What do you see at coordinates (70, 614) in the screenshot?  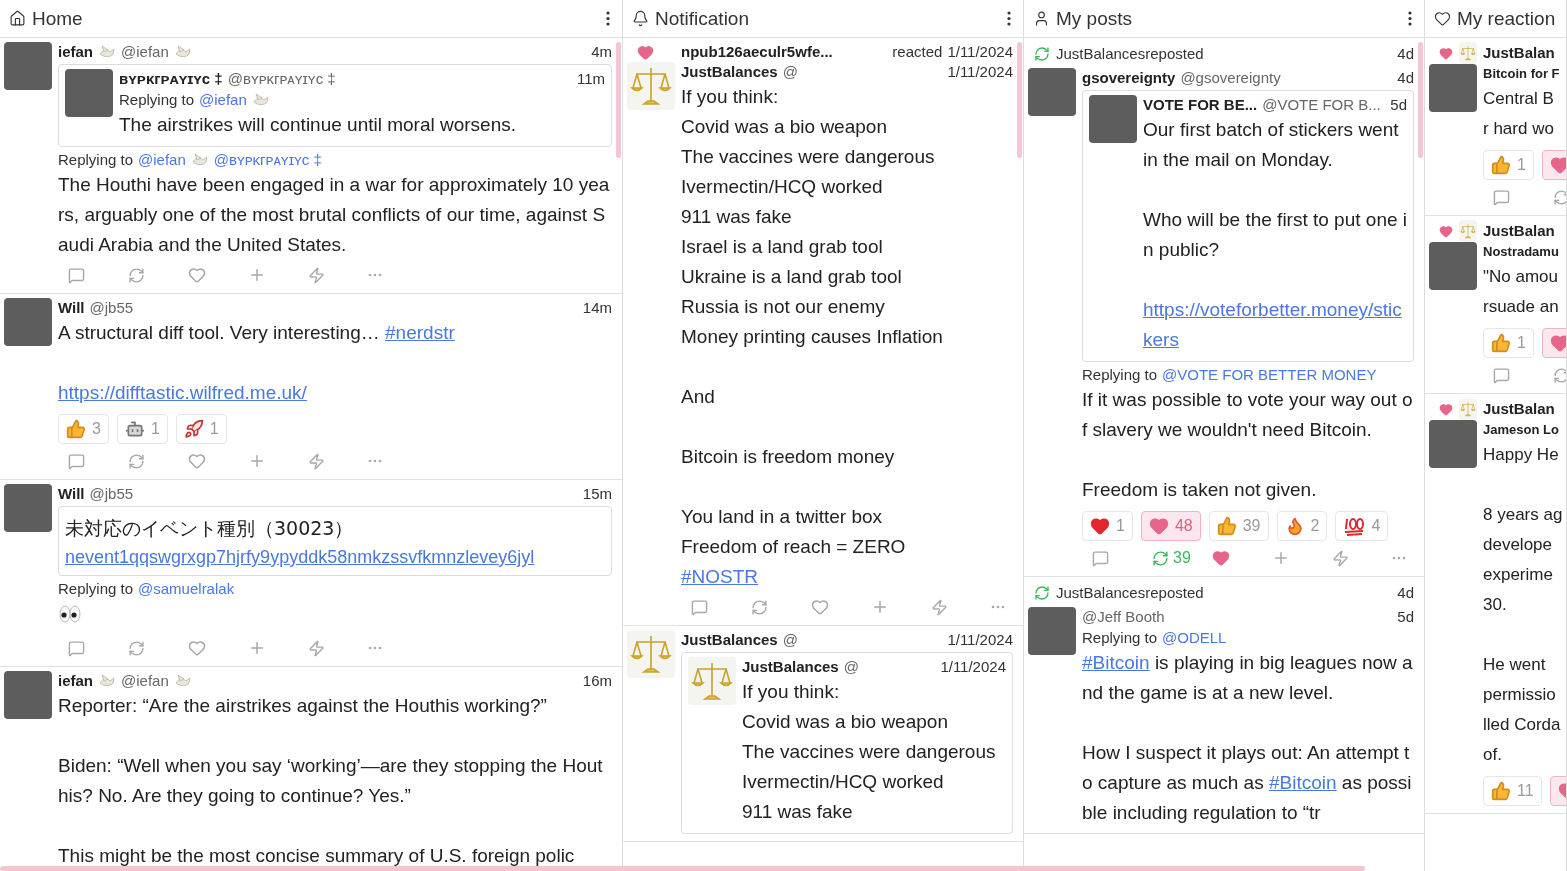 I see `eyes-icon` at bounding box center [70, 614].